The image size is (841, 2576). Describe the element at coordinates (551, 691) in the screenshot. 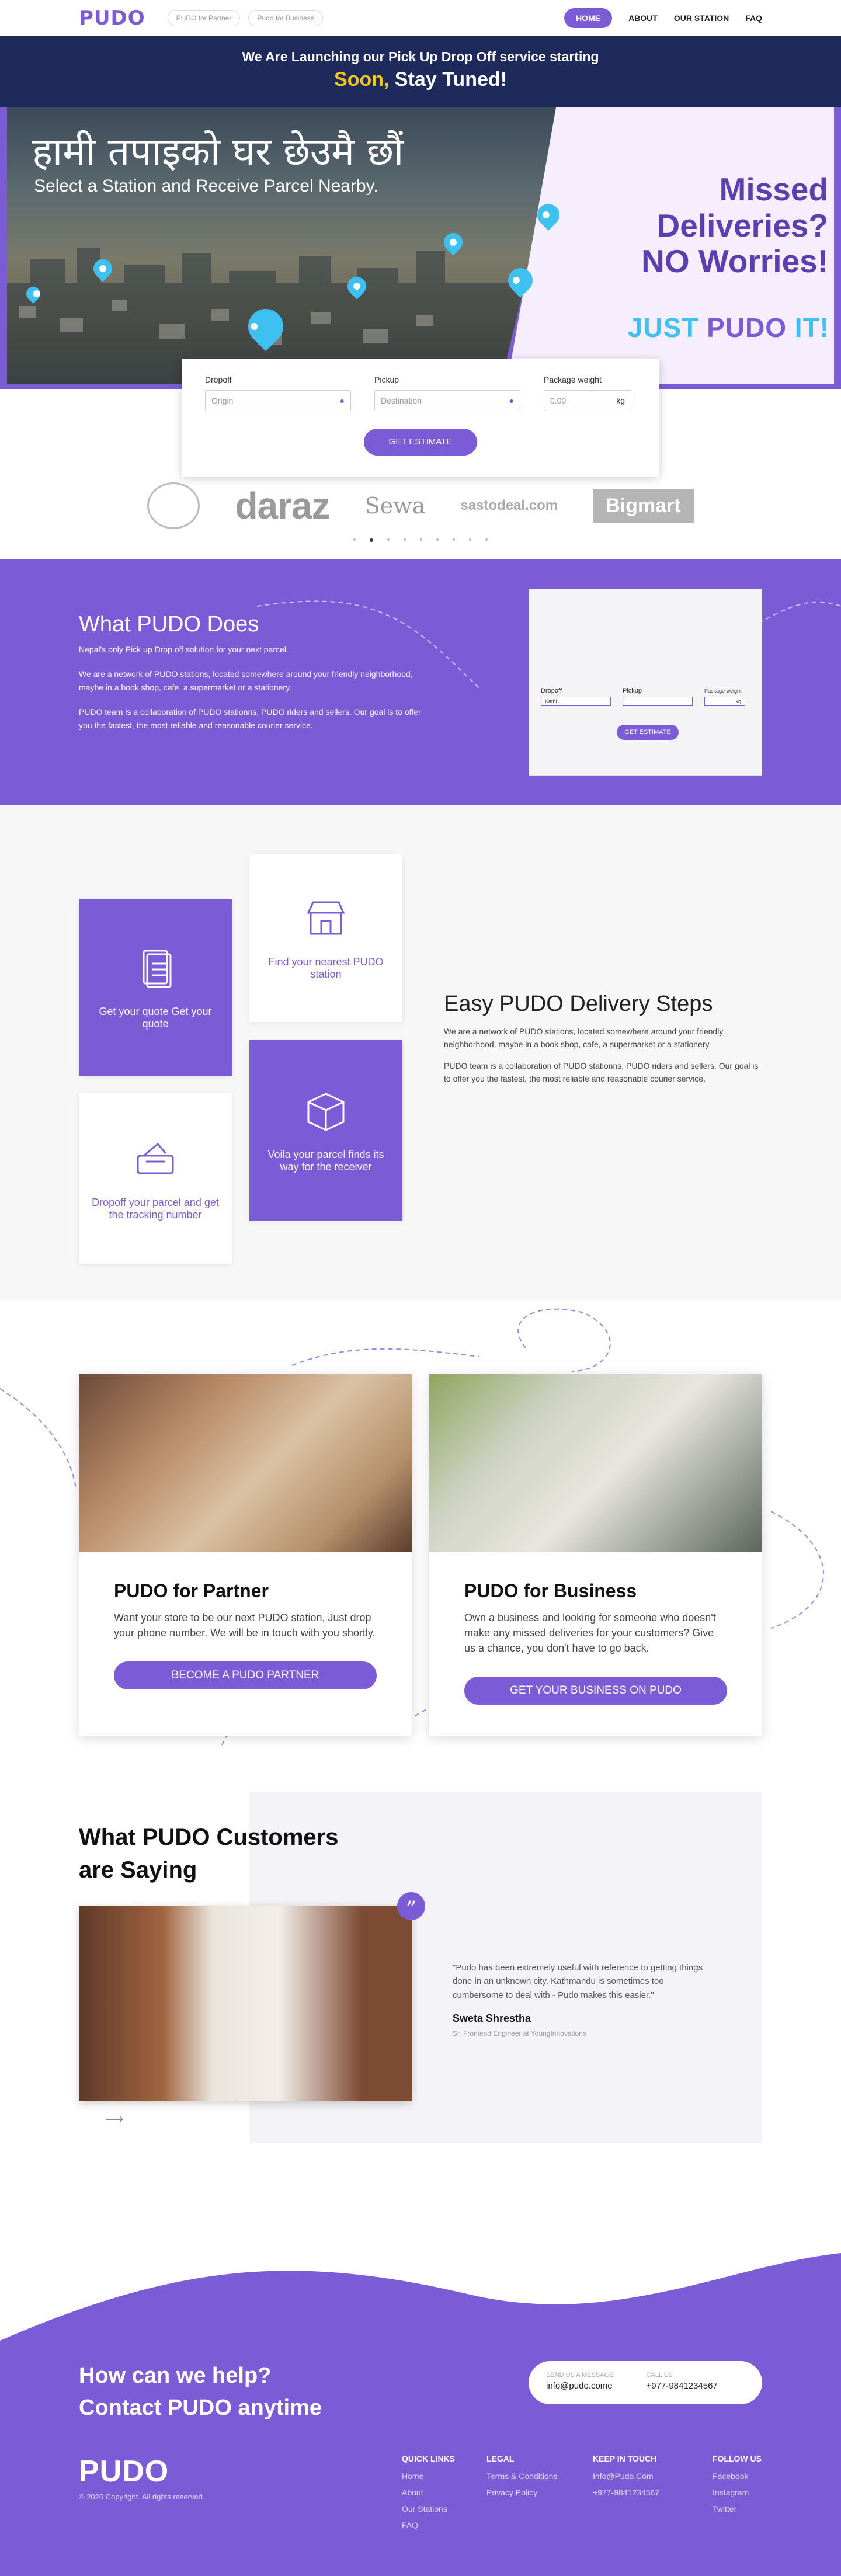

I see `preview-label: Dropoff` at that location.